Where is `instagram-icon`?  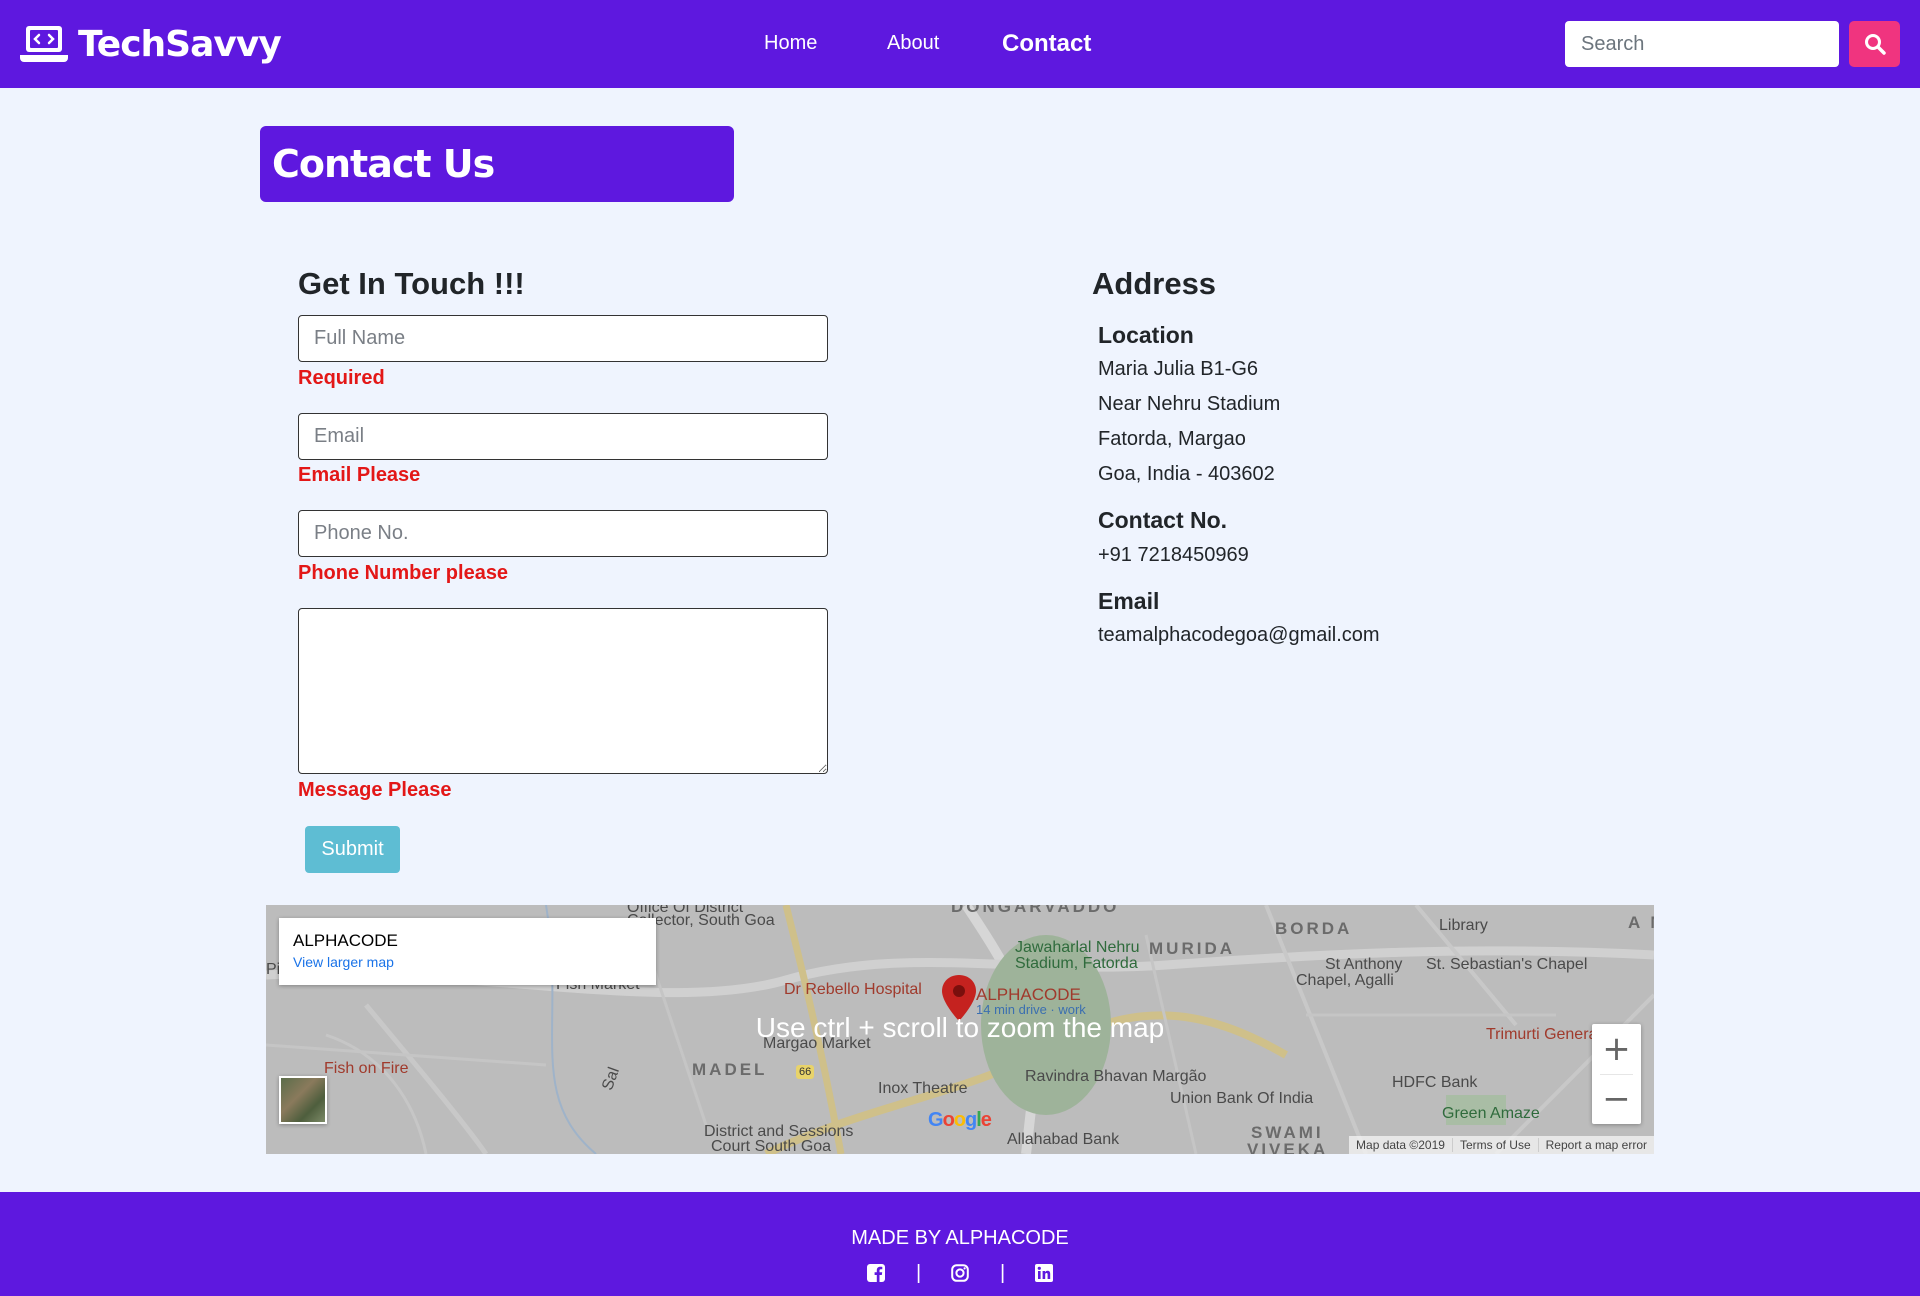 instagram-icon is located at coordinates (960, 1273).